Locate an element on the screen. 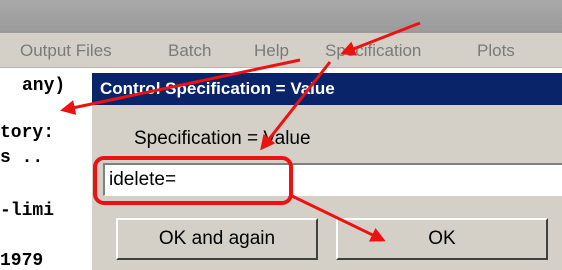 This screenshot has height=270, width=562. specification-prompt-label: Specification = Value is located at coordinates (222, 138).